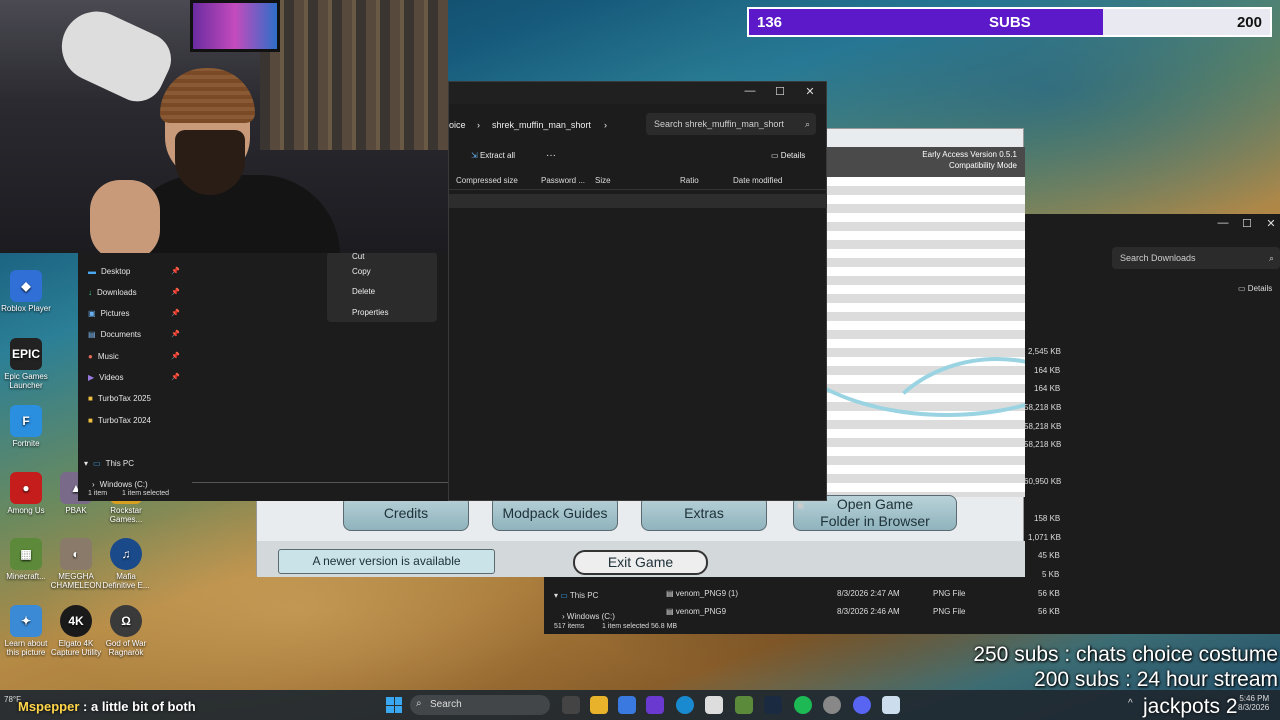 The image size is (1280, 720). What do you see at coordinates (363, 291) in the screenshot?
I see `menu-item-delete: Delete` at bounding box center [363, 291].